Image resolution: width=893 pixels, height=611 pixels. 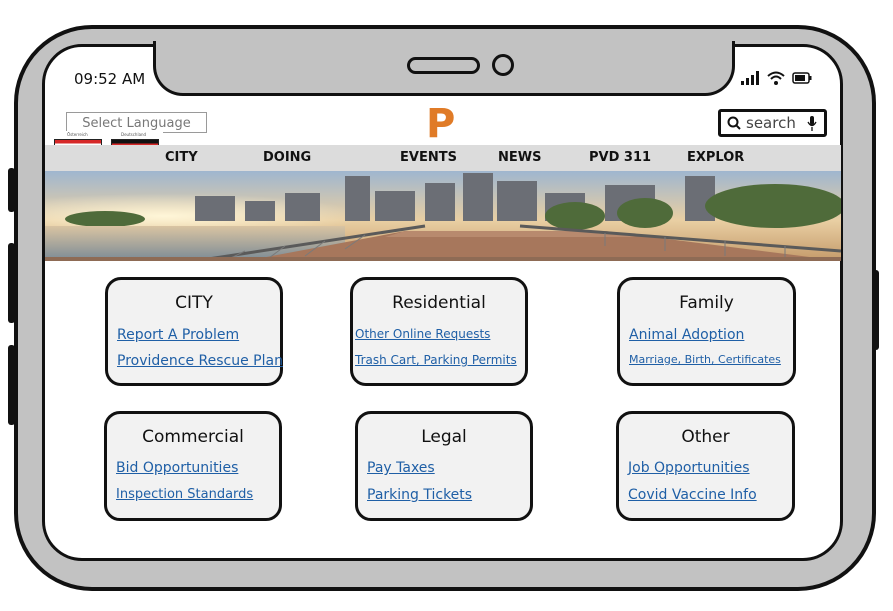 I want to click on search-box: search, so click(x=772, y=123).